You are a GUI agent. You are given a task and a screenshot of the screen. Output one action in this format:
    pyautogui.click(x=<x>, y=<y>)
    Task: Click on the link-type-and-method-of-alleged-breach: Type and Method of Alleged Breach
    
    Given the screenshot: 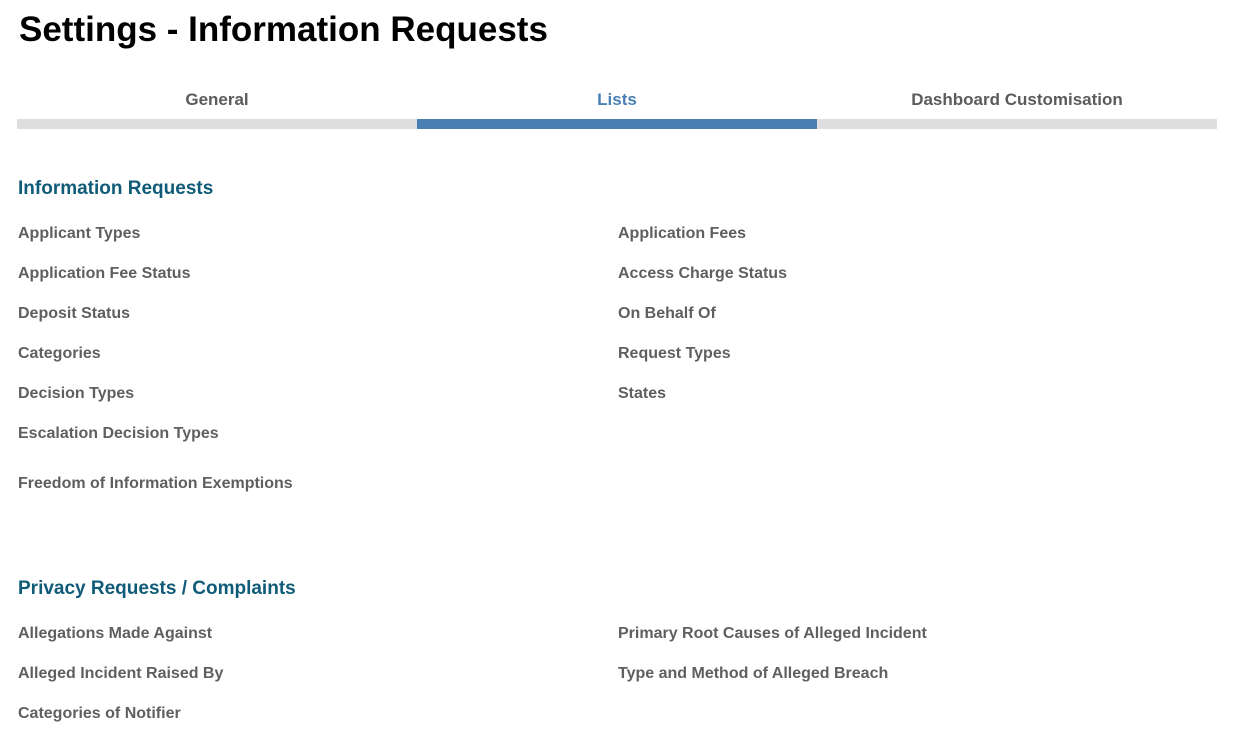 What is the action you would take?
    pyautogui.click(x=753, y=674)
    